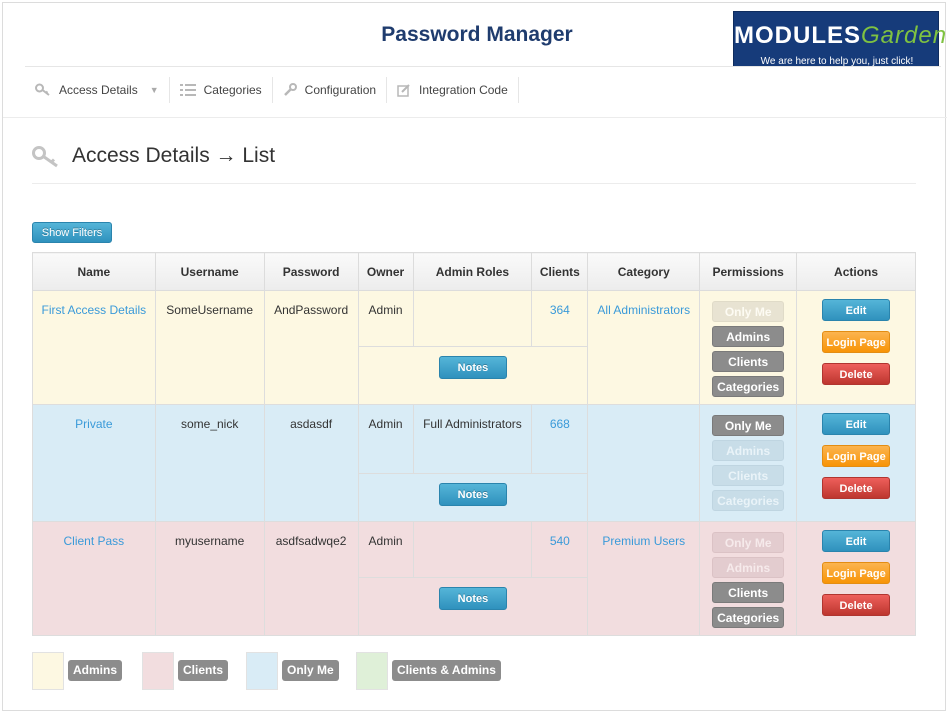  Describe the element at coordinates (644, 578) in the screenshot. I see `cell-category: Premium Users` at that location.